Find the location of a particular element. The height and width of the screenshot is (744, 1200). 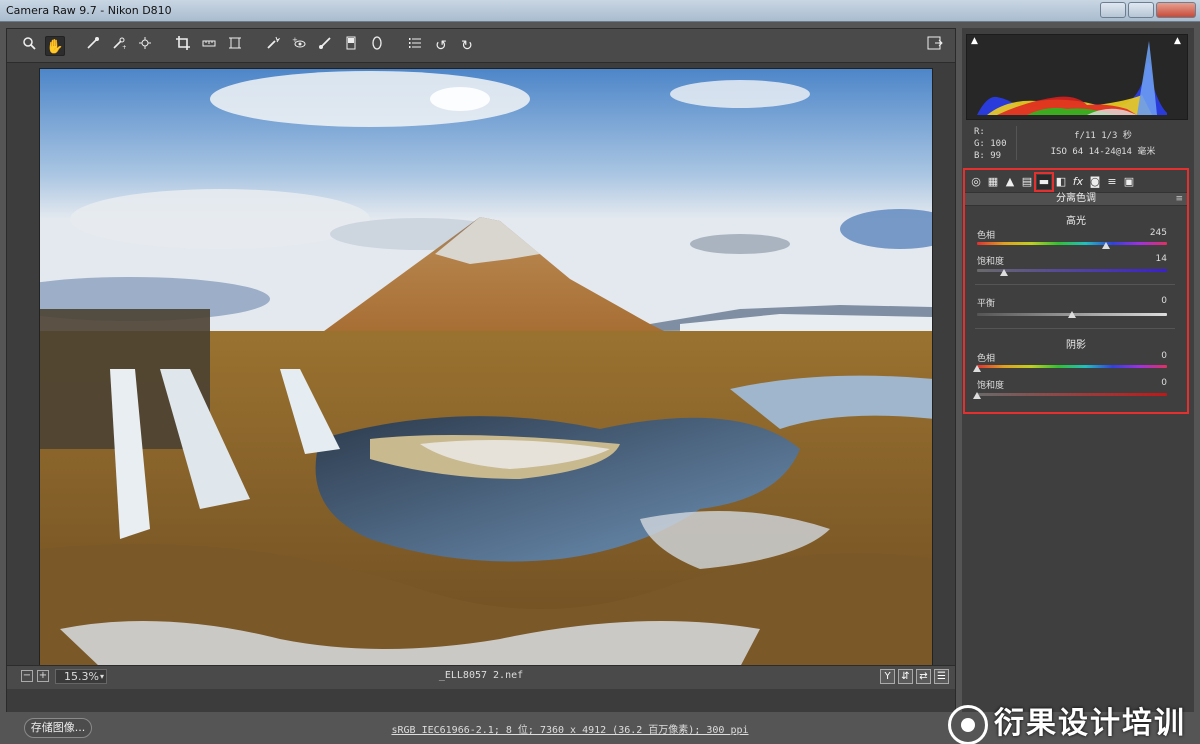

zoom-icon is located at coordinates (29, 46).